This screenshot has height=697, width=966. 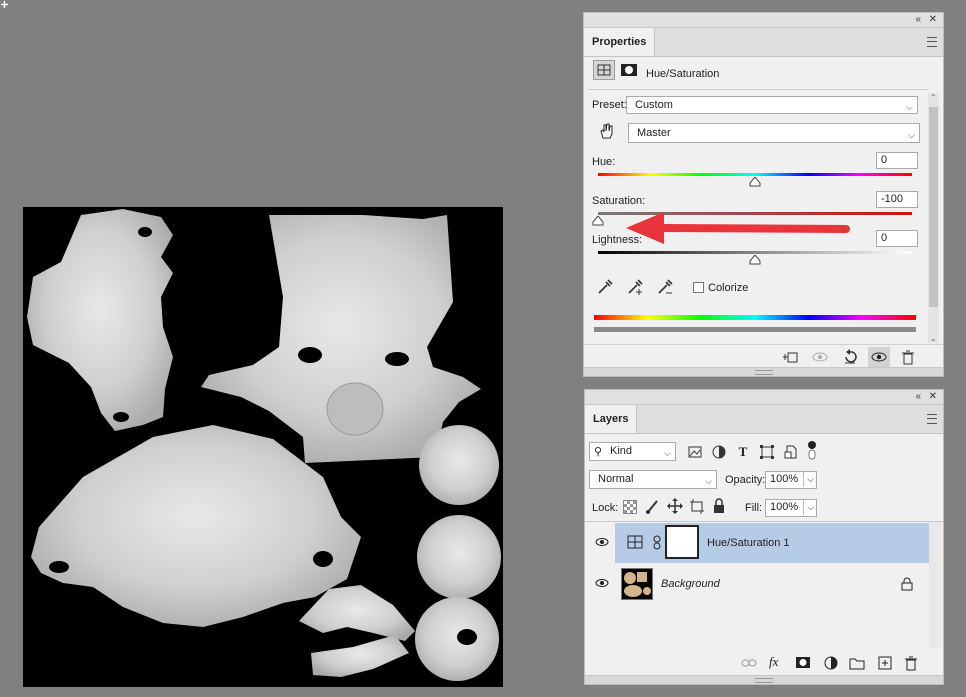 What do you see at coordinates (767, 452) in the screenshot?
I see `filter-shape-icon` at bounding box center [767, 452].